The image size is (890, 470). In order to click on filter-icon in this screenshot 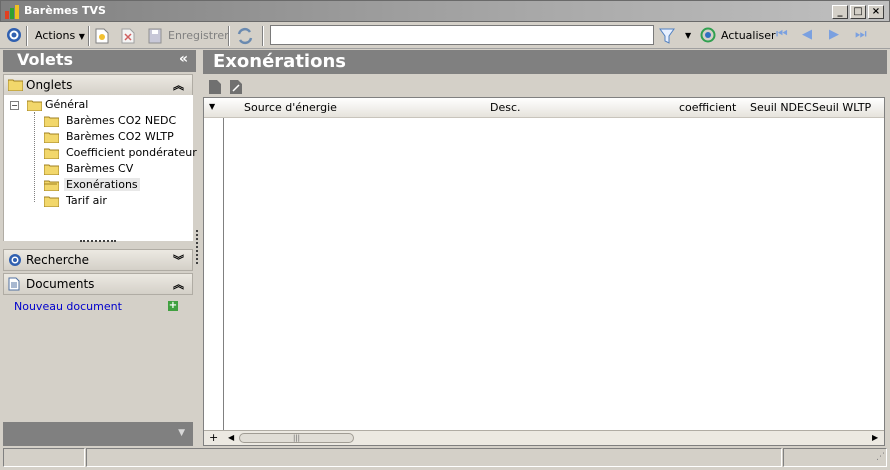, I will do `click(667, 36)`.